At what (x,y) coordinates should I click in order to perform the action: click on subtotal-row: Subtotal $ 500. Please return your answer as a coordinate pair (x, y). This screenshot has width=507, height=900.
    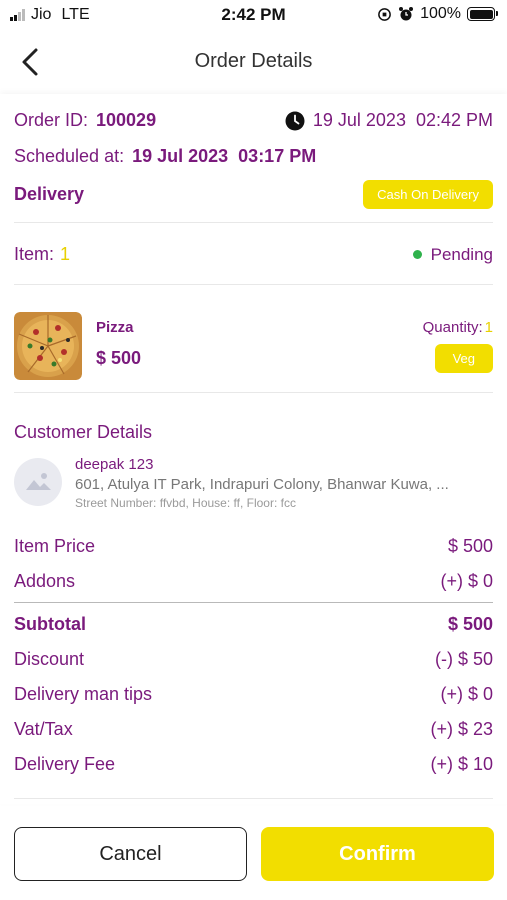
    Looking at the image, I should click on (253, 624).